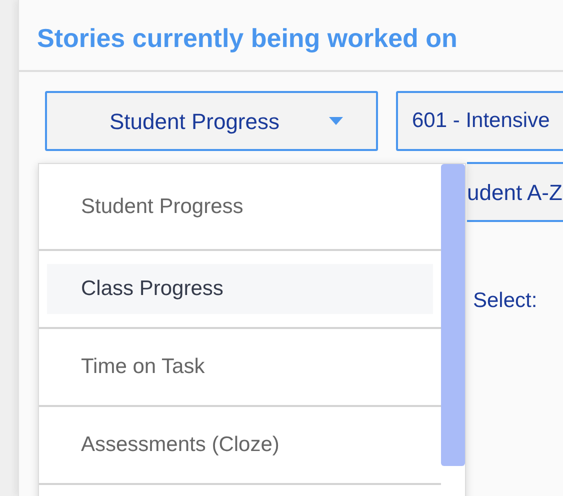 The image size is (563, 496). Describe the element at coordinates (247, 38) in the screenshot. I see `panel-title: Stories currently being worked on` at that location.